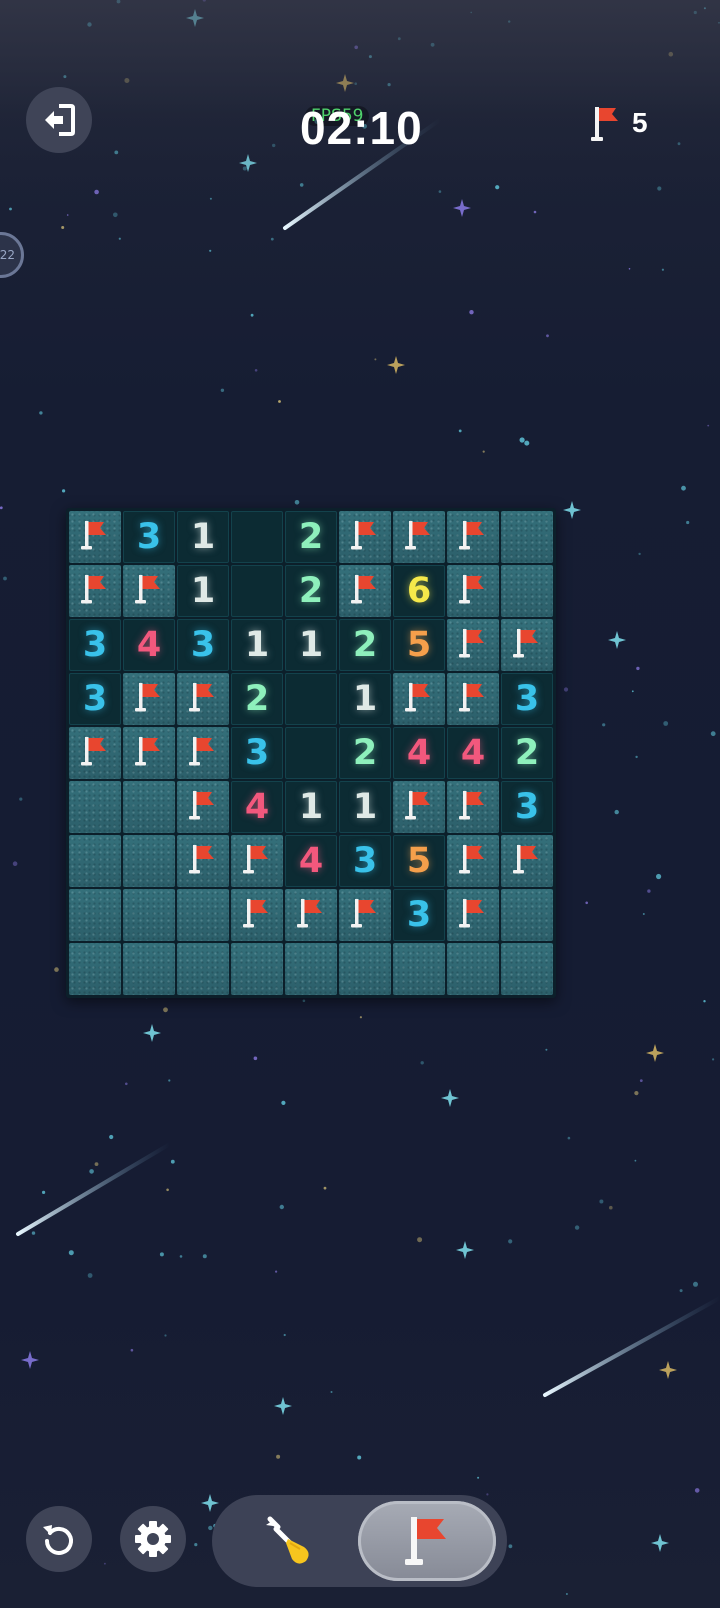 This screenshot has height=1608, width=720. I want to click on exit-button, so click(59, 120).